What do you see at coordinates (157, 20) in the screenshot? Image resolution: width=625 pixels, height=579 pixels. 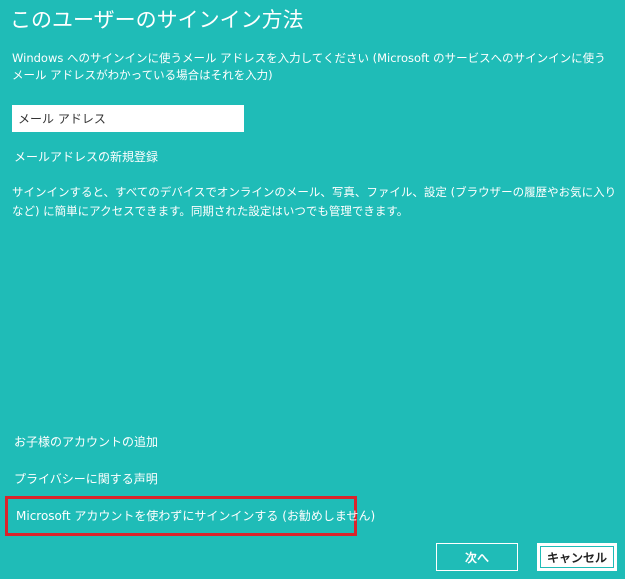 I see `page-title: このユーザーのサインイン方法` at bounding box center [157, 20].